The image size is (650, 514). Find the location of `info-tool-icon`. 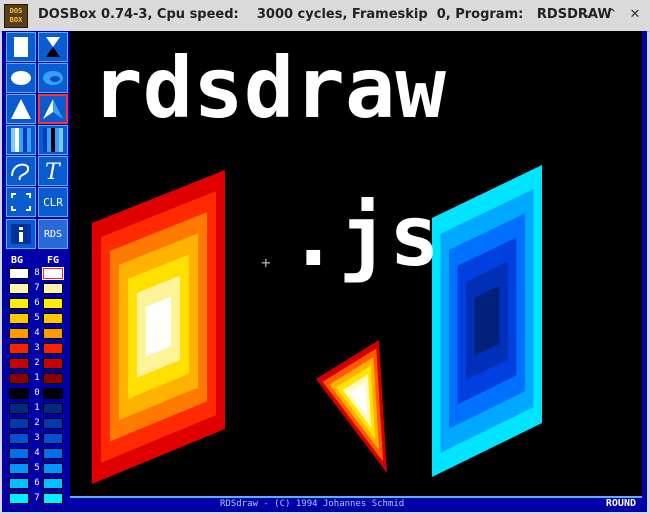

info-tool-icon is located at coordinates (21, 234).